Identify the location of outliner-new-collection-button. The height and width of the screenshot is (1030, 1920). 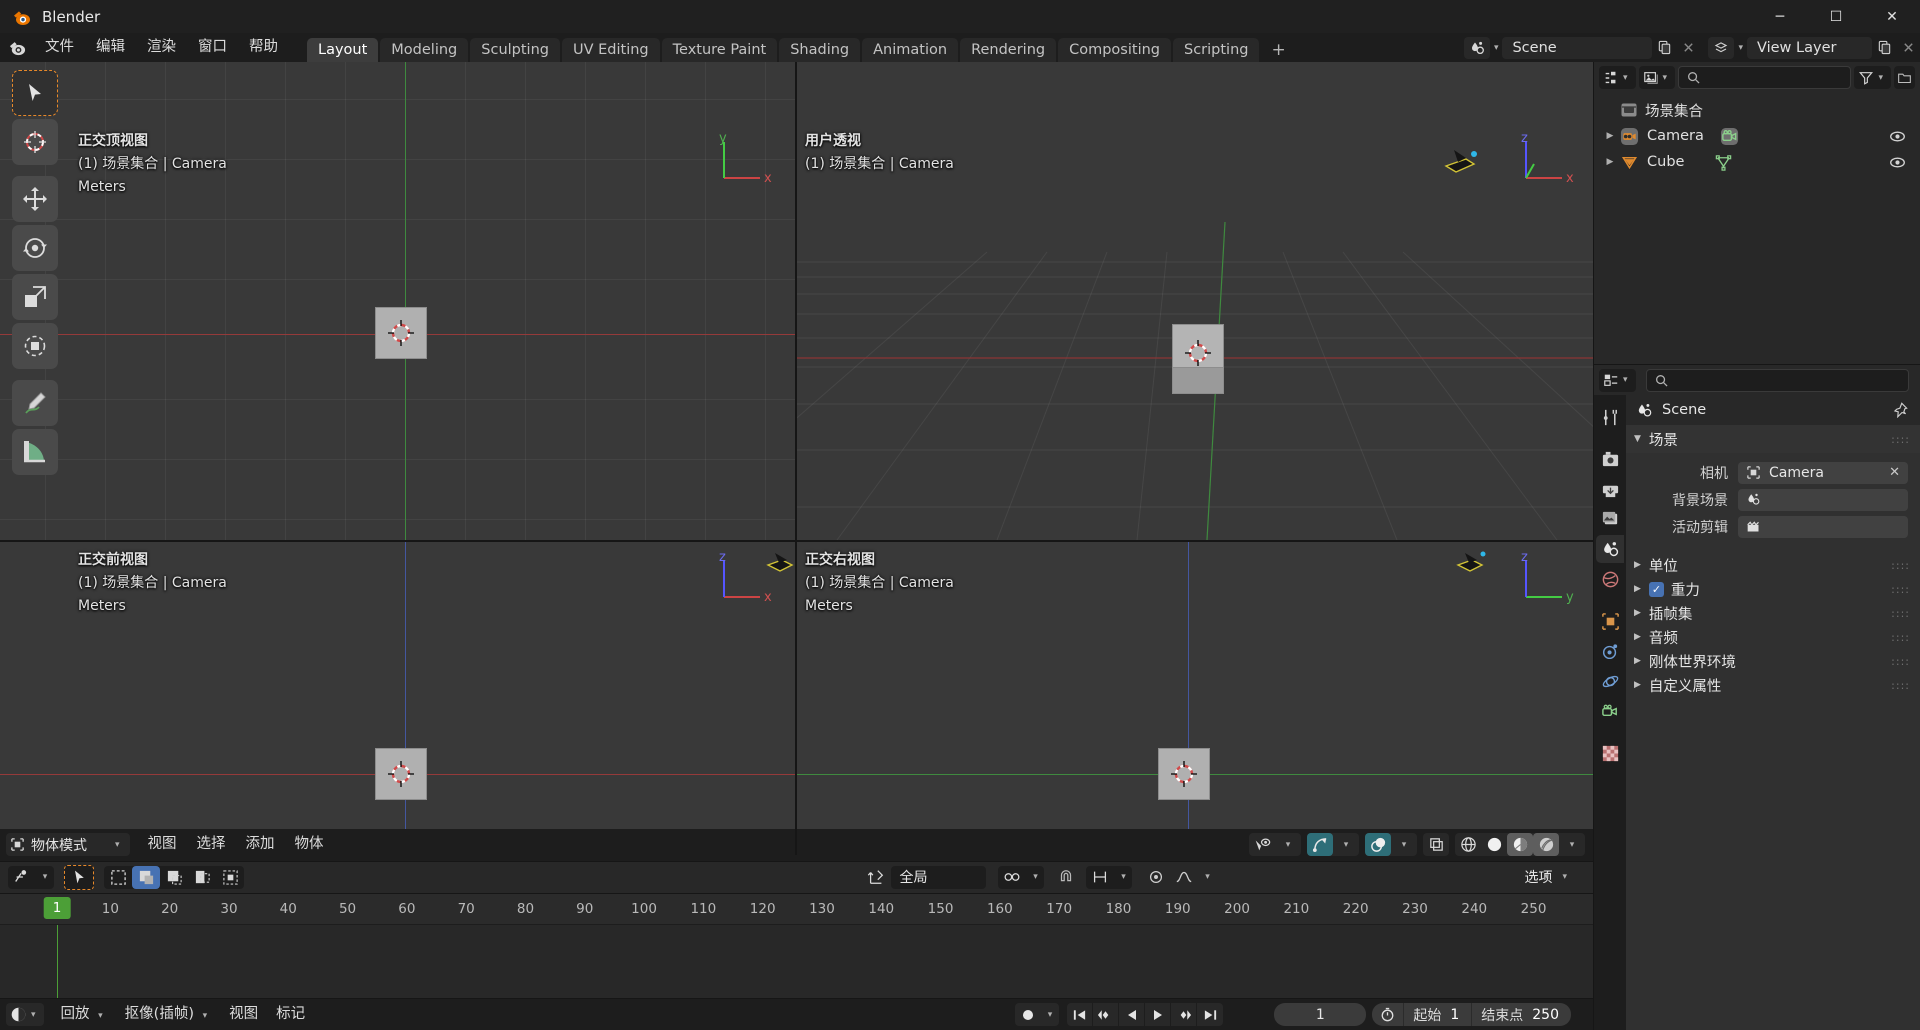
(1904, 77).